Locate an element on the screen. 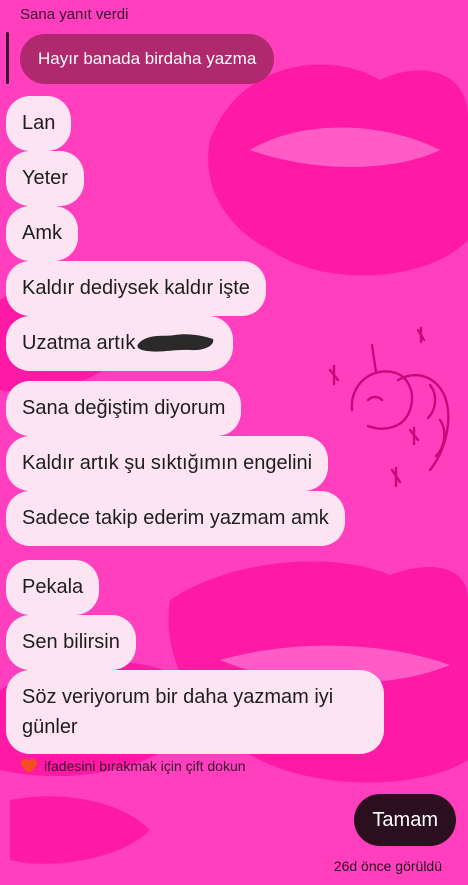  message-text: Sana değiştim diyorum is located at coordinates (124, 408).